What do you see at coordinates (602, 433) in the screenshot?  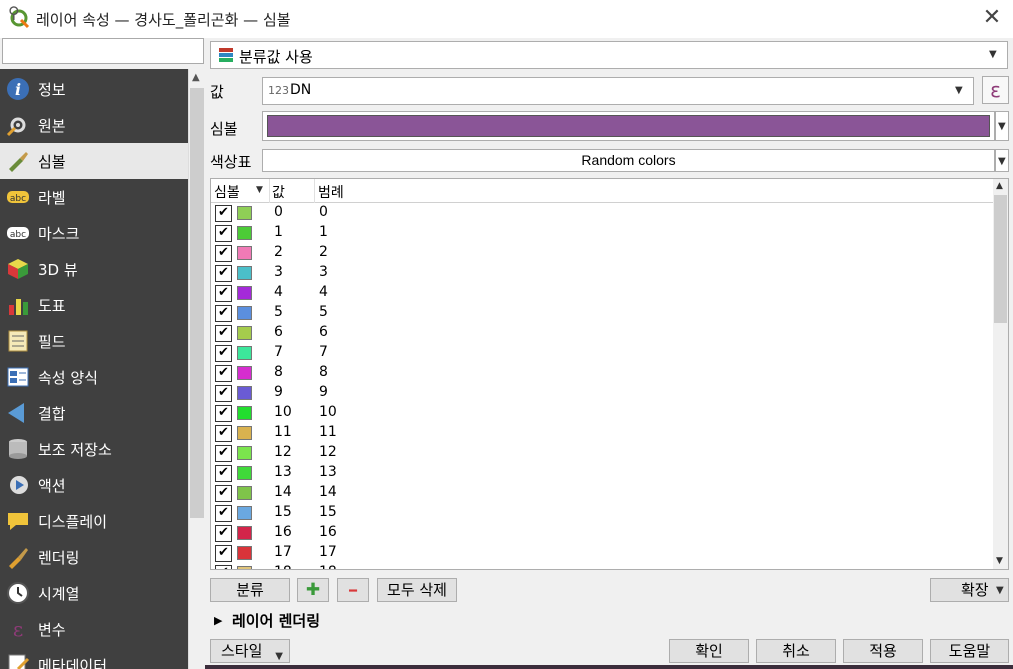 I see `table-row: ✔ 11 11` at bounding box center [602, 433].